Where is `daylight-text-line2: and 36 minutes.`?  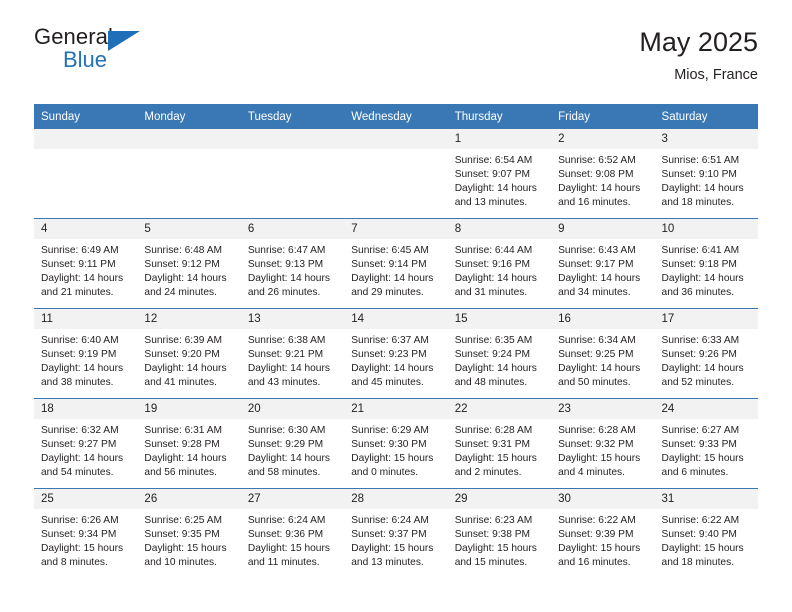 daylight-text-line2: and 36 minutes. is located at coordinates (698, 293).